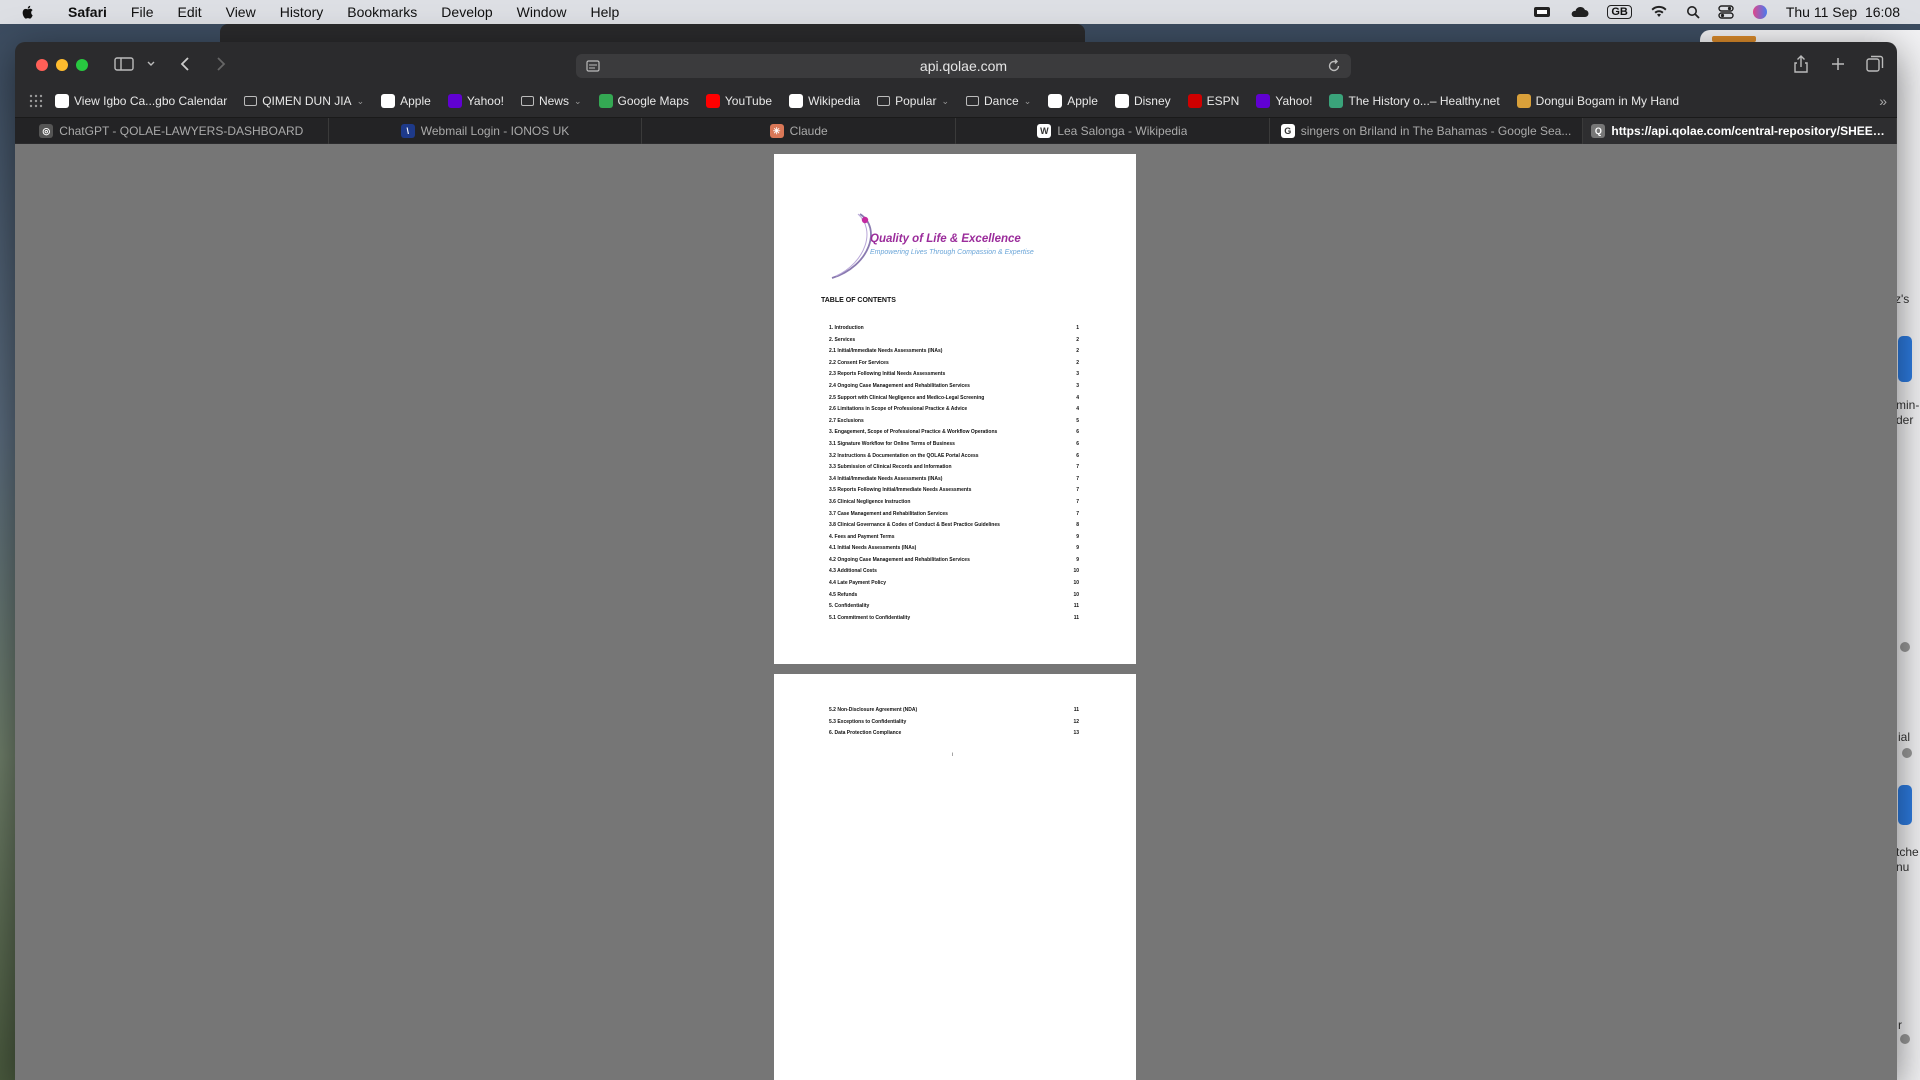 This screenshot has height=1080, width=1920. What do you see at coordinates (1579, 12) in the screenshot?
I see `icloud-icon` at bounding box center [1579, 12].